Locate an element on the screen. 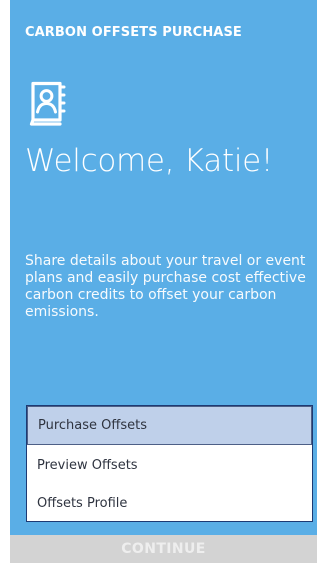 This screenshot has height=563, width=320. address-book-icon is located at coordinates (47, 103).